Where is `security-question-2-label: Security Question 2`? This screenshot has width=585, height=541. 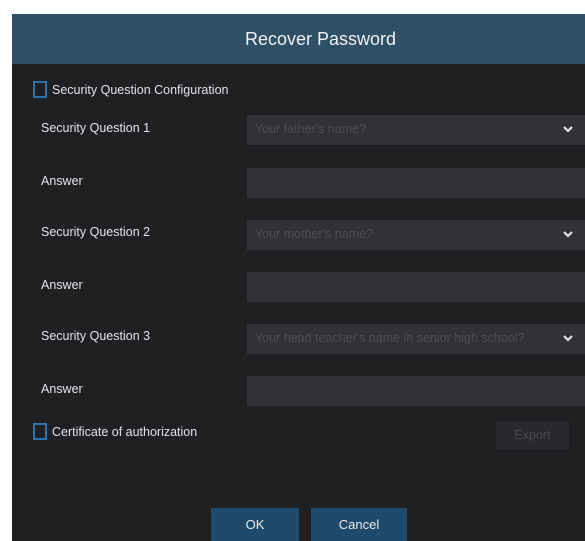 security-question-2-label: Security Question 2 is located at coordinates (96, 232).